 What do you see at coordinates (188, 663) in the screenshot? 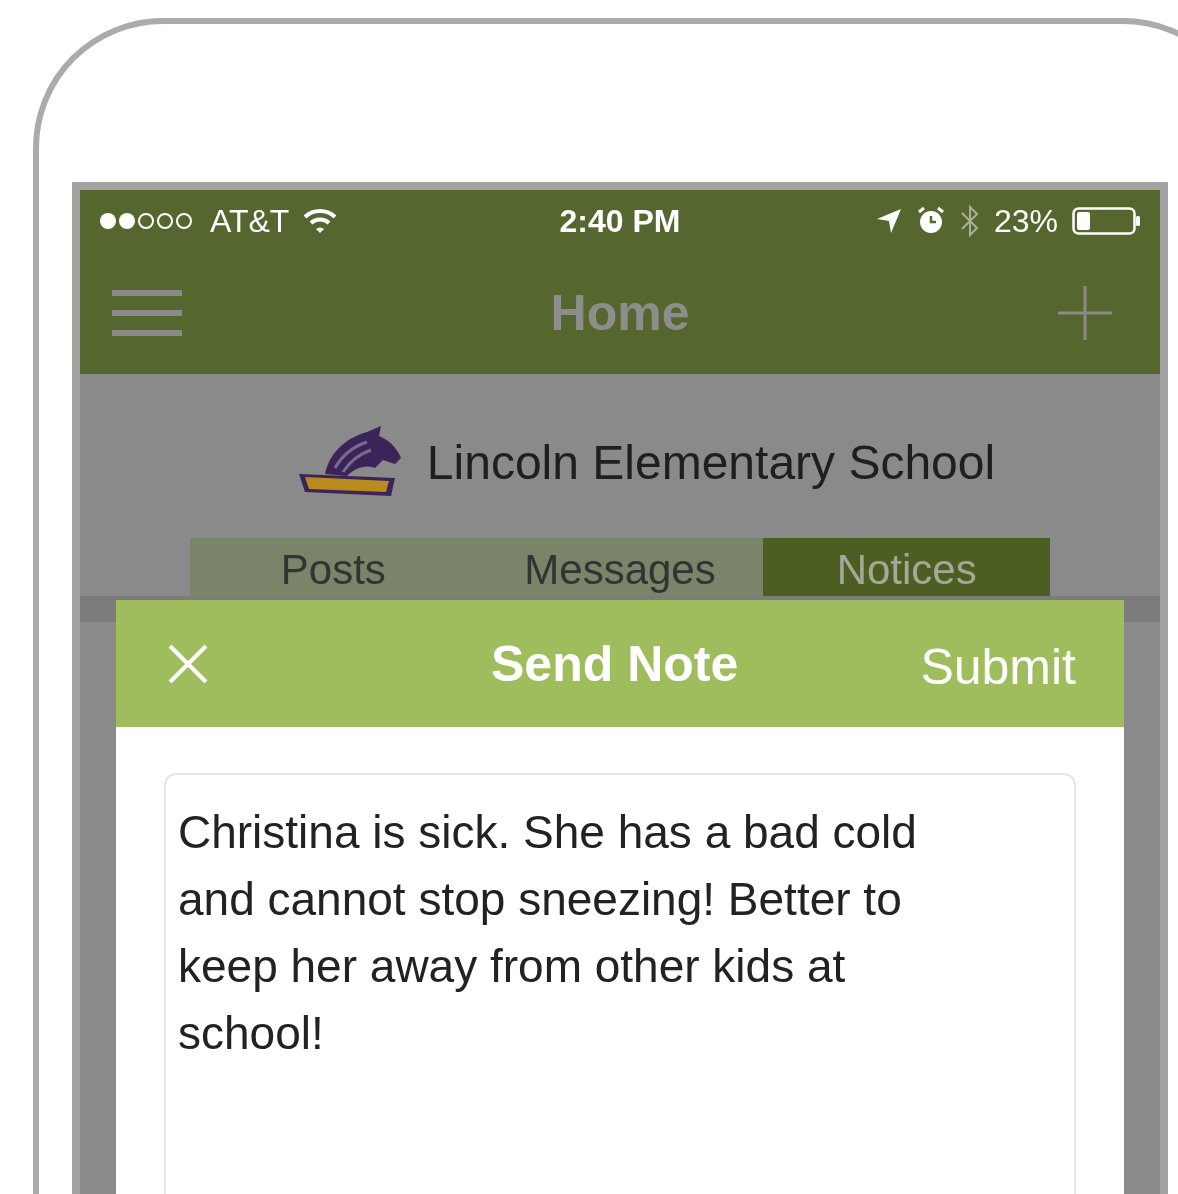
I see `close-icon` at bounding box center [188, 663].